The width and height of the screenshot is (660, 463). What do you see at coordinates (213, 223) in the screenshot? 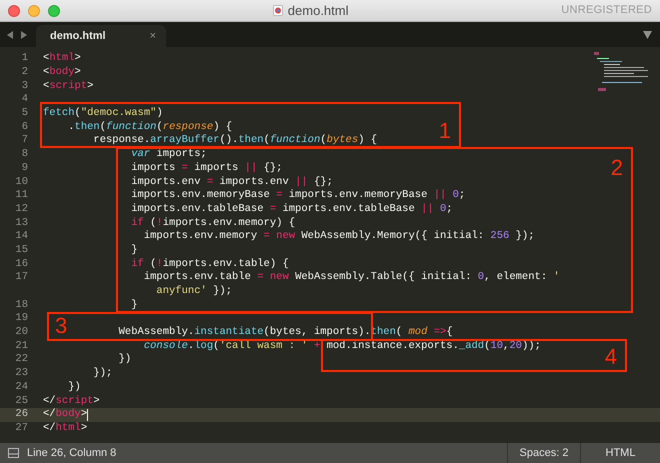
I see `code-line: if (!imports.env.memory) {` at bounding box center [213, 223].